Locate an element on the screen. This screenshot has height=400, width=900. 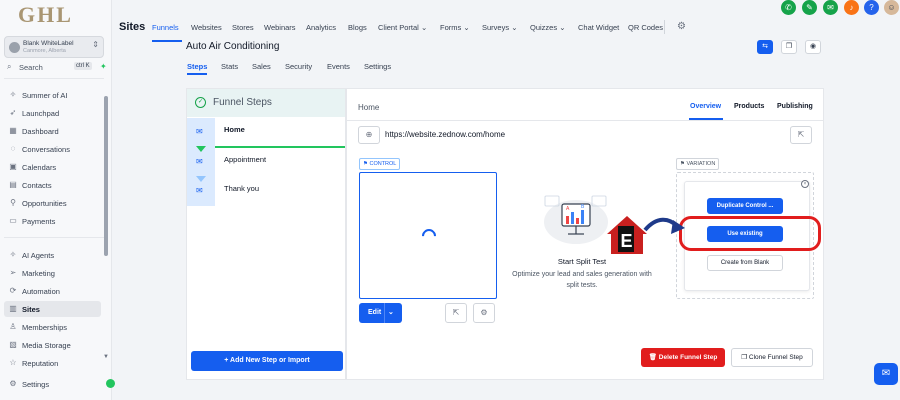
sidebar-item-label: Marketing is located at coordinates (38, 273).